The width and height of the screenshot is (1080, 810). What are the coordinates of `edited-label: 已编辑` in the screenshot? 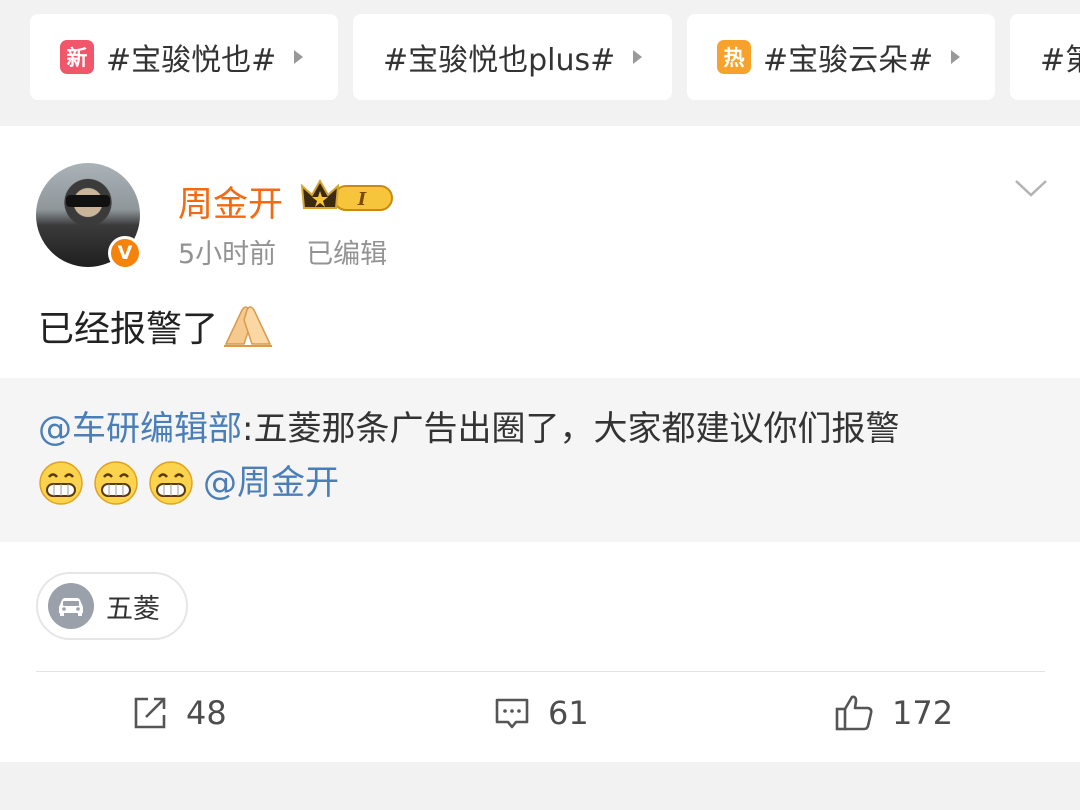 It's located at (346, 254).